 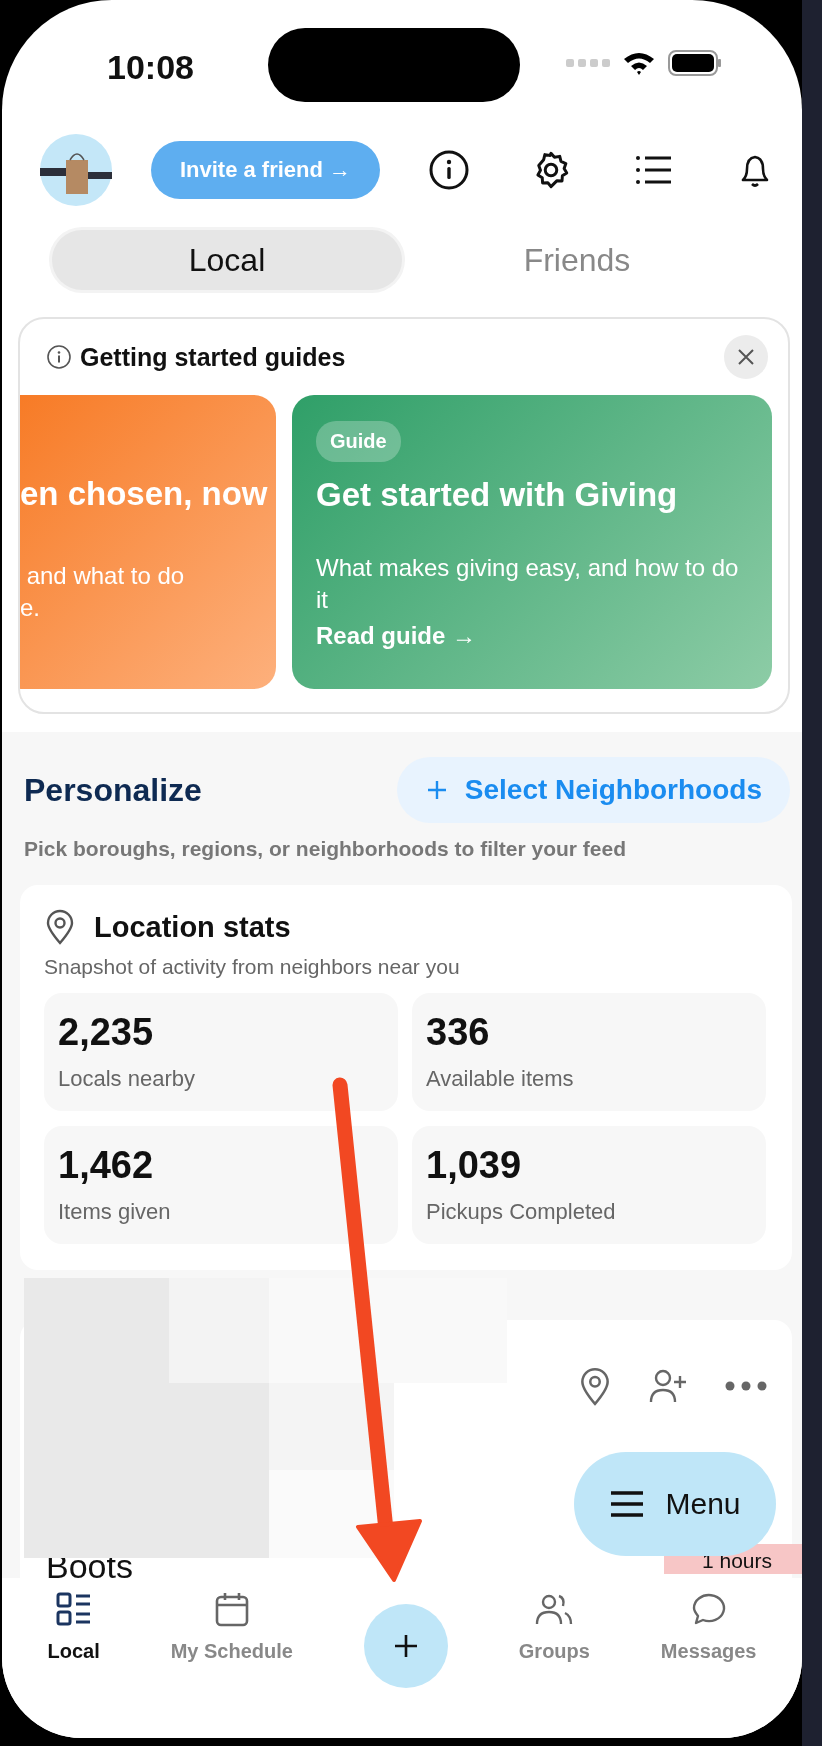 I want to click on menu-icon, so click(x=627, y=1504).